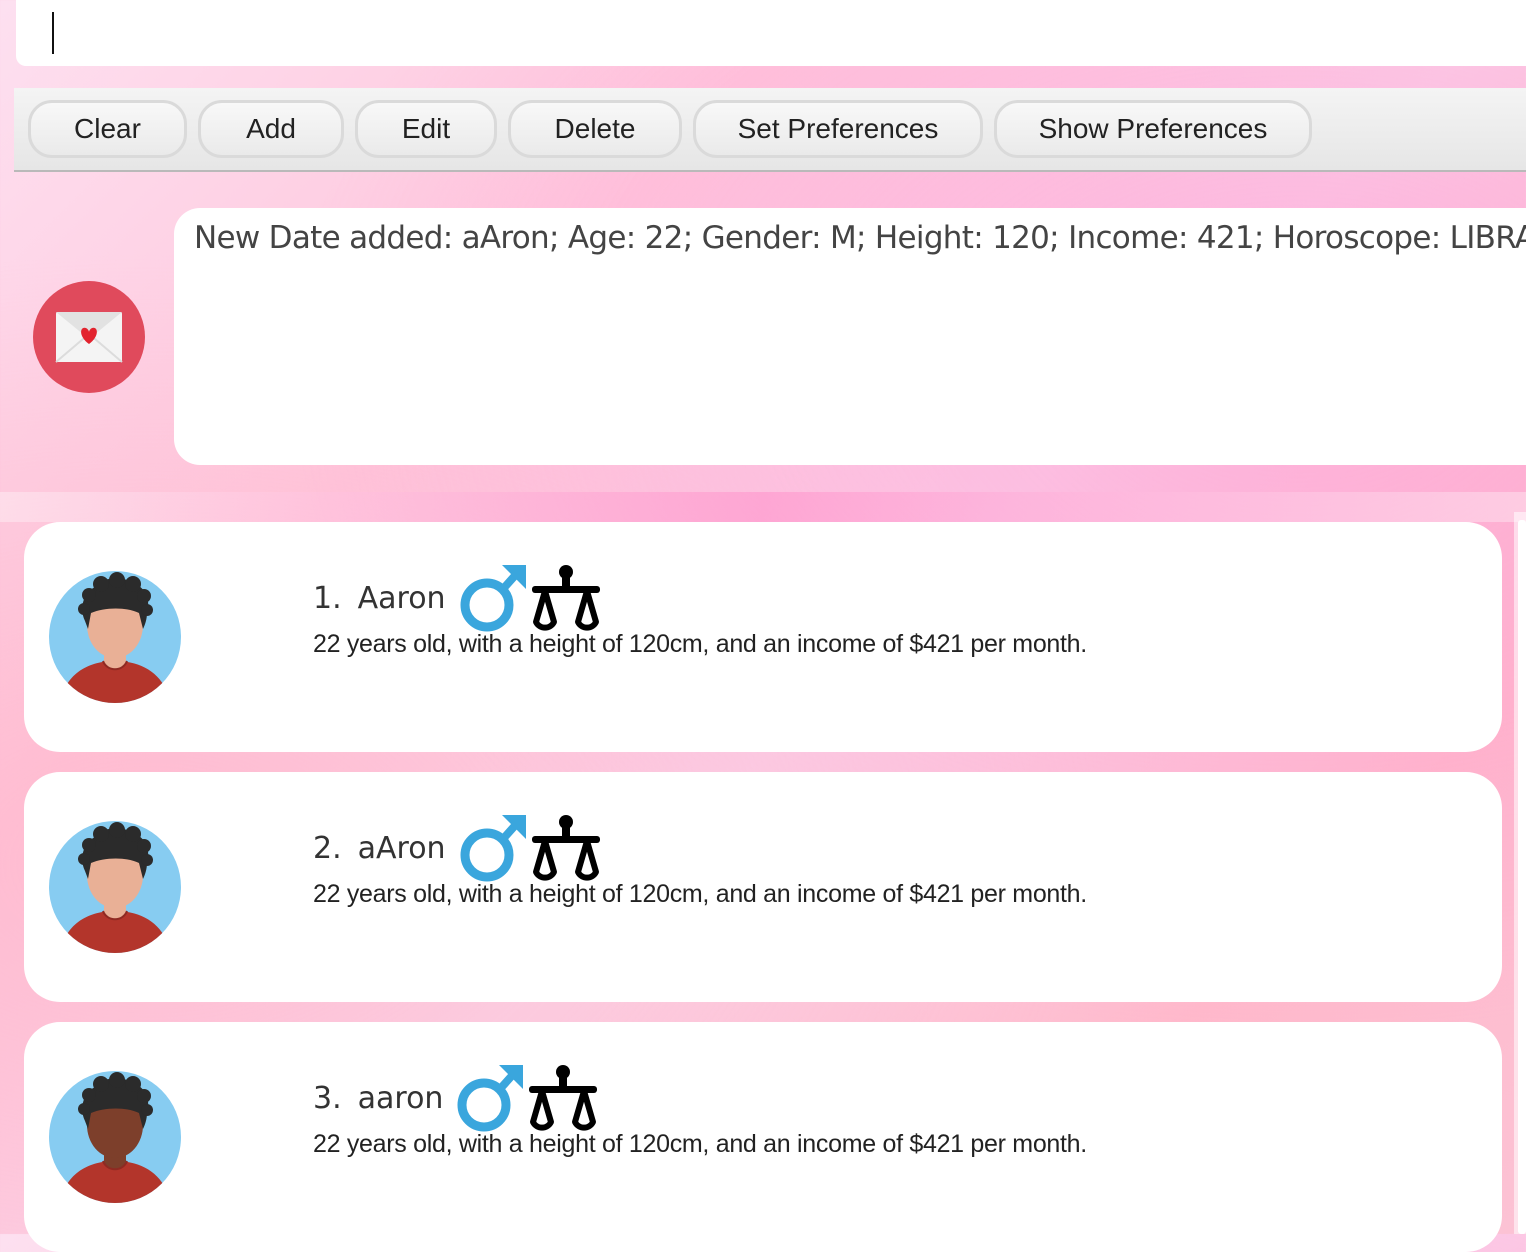 The width and height of the screenshot is (1526, 1252). I want to click on scrollbar-thumb, so click(1522, 877).